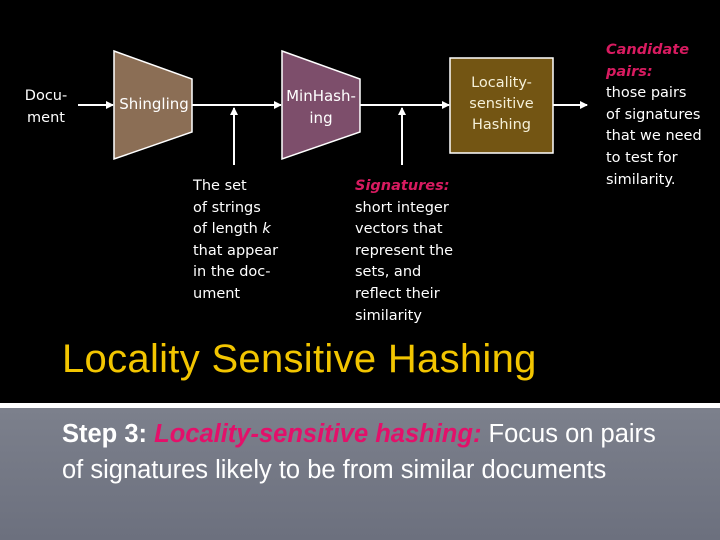 This screenshot has height=540, width=720. What do you see at coordinates (321, 107) in the screenshot?
I see `minhashing-label: Min­Hash- ing` at bounding box center [321, 107].